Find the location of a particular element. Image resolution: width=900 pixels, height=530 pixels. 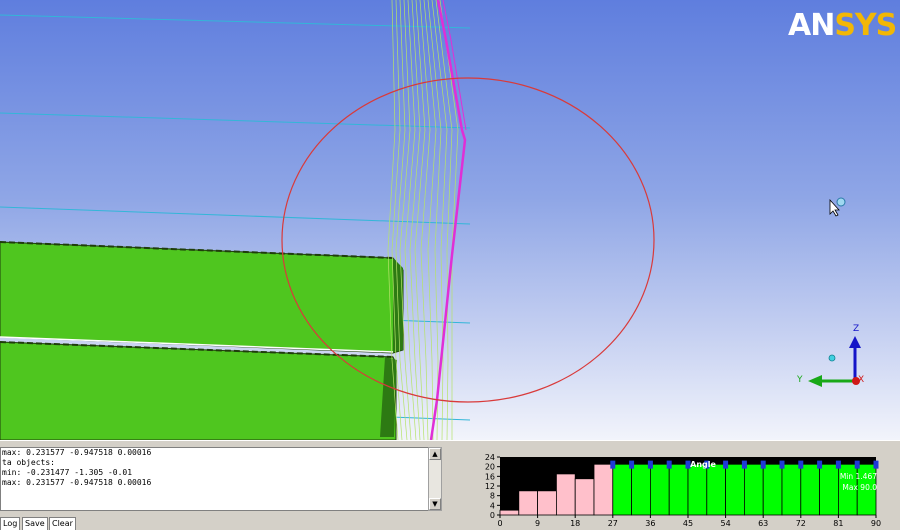

x-tick-label: 27 is located at coordinates (613, 523).